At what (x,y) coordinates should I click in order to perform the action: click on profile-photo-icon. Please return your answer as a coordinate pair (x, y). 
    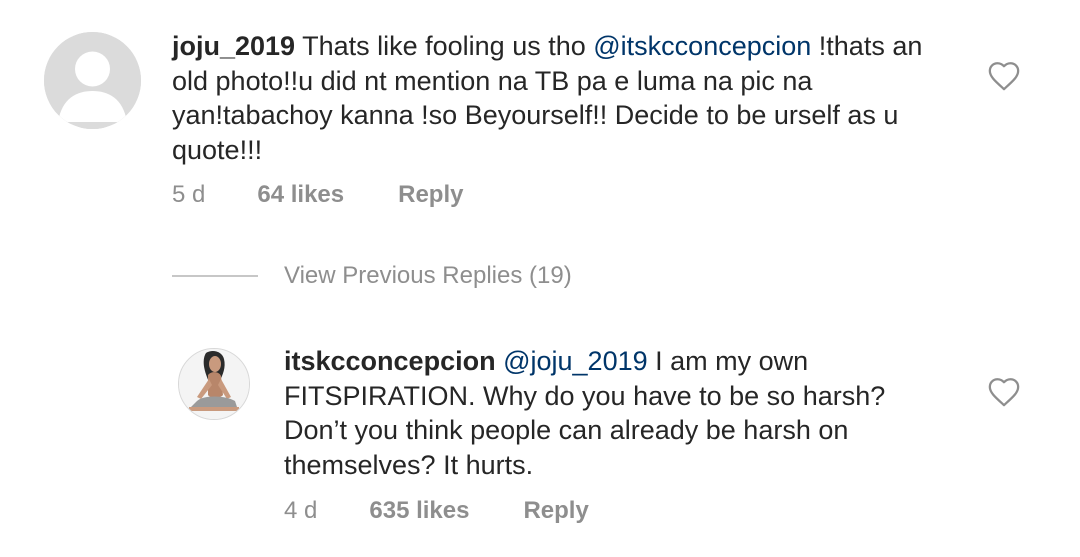
    Looking at the image, I should click on (214, 384).